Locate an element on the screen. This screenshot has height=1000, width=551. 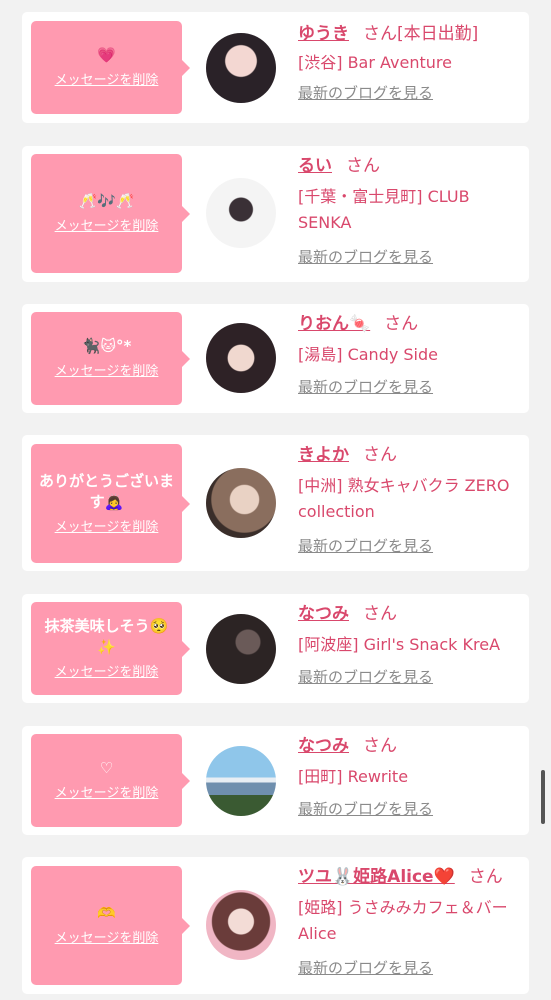
message-bubble: 🐈‍⬛🐱°* メッセージを削除 is located at coordinates (110, 358).